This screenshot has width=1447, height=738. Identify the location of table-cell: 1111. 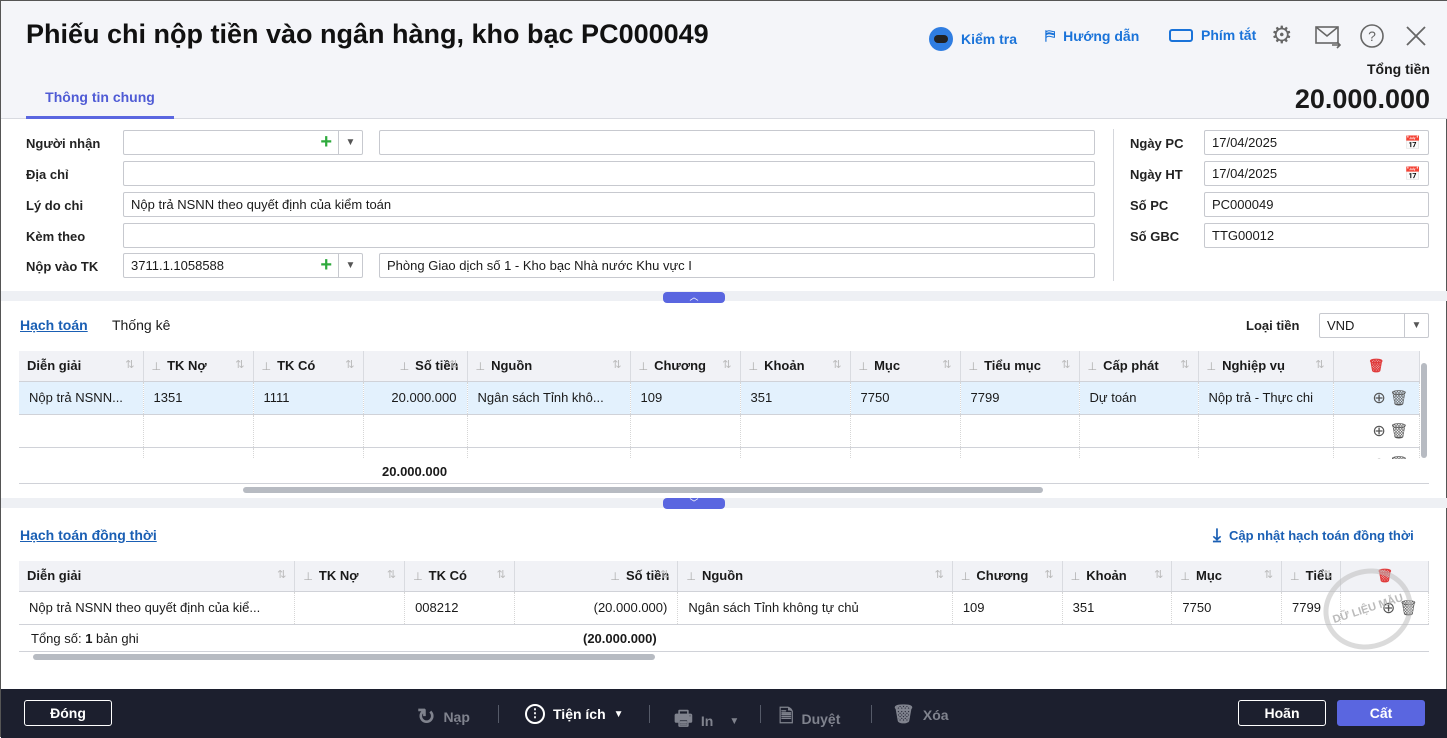
(308, 398).